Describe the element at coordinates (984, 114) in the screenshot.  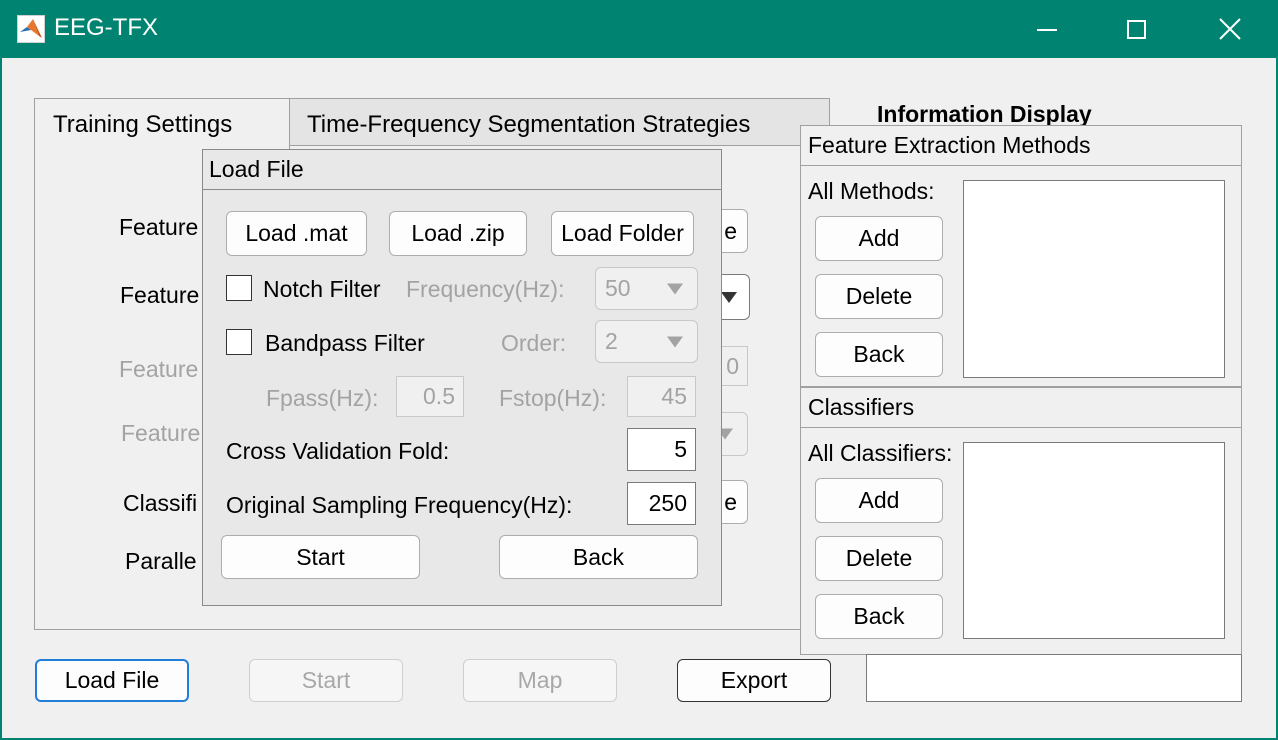
I see `info-display-heading: Information Display` at that location.